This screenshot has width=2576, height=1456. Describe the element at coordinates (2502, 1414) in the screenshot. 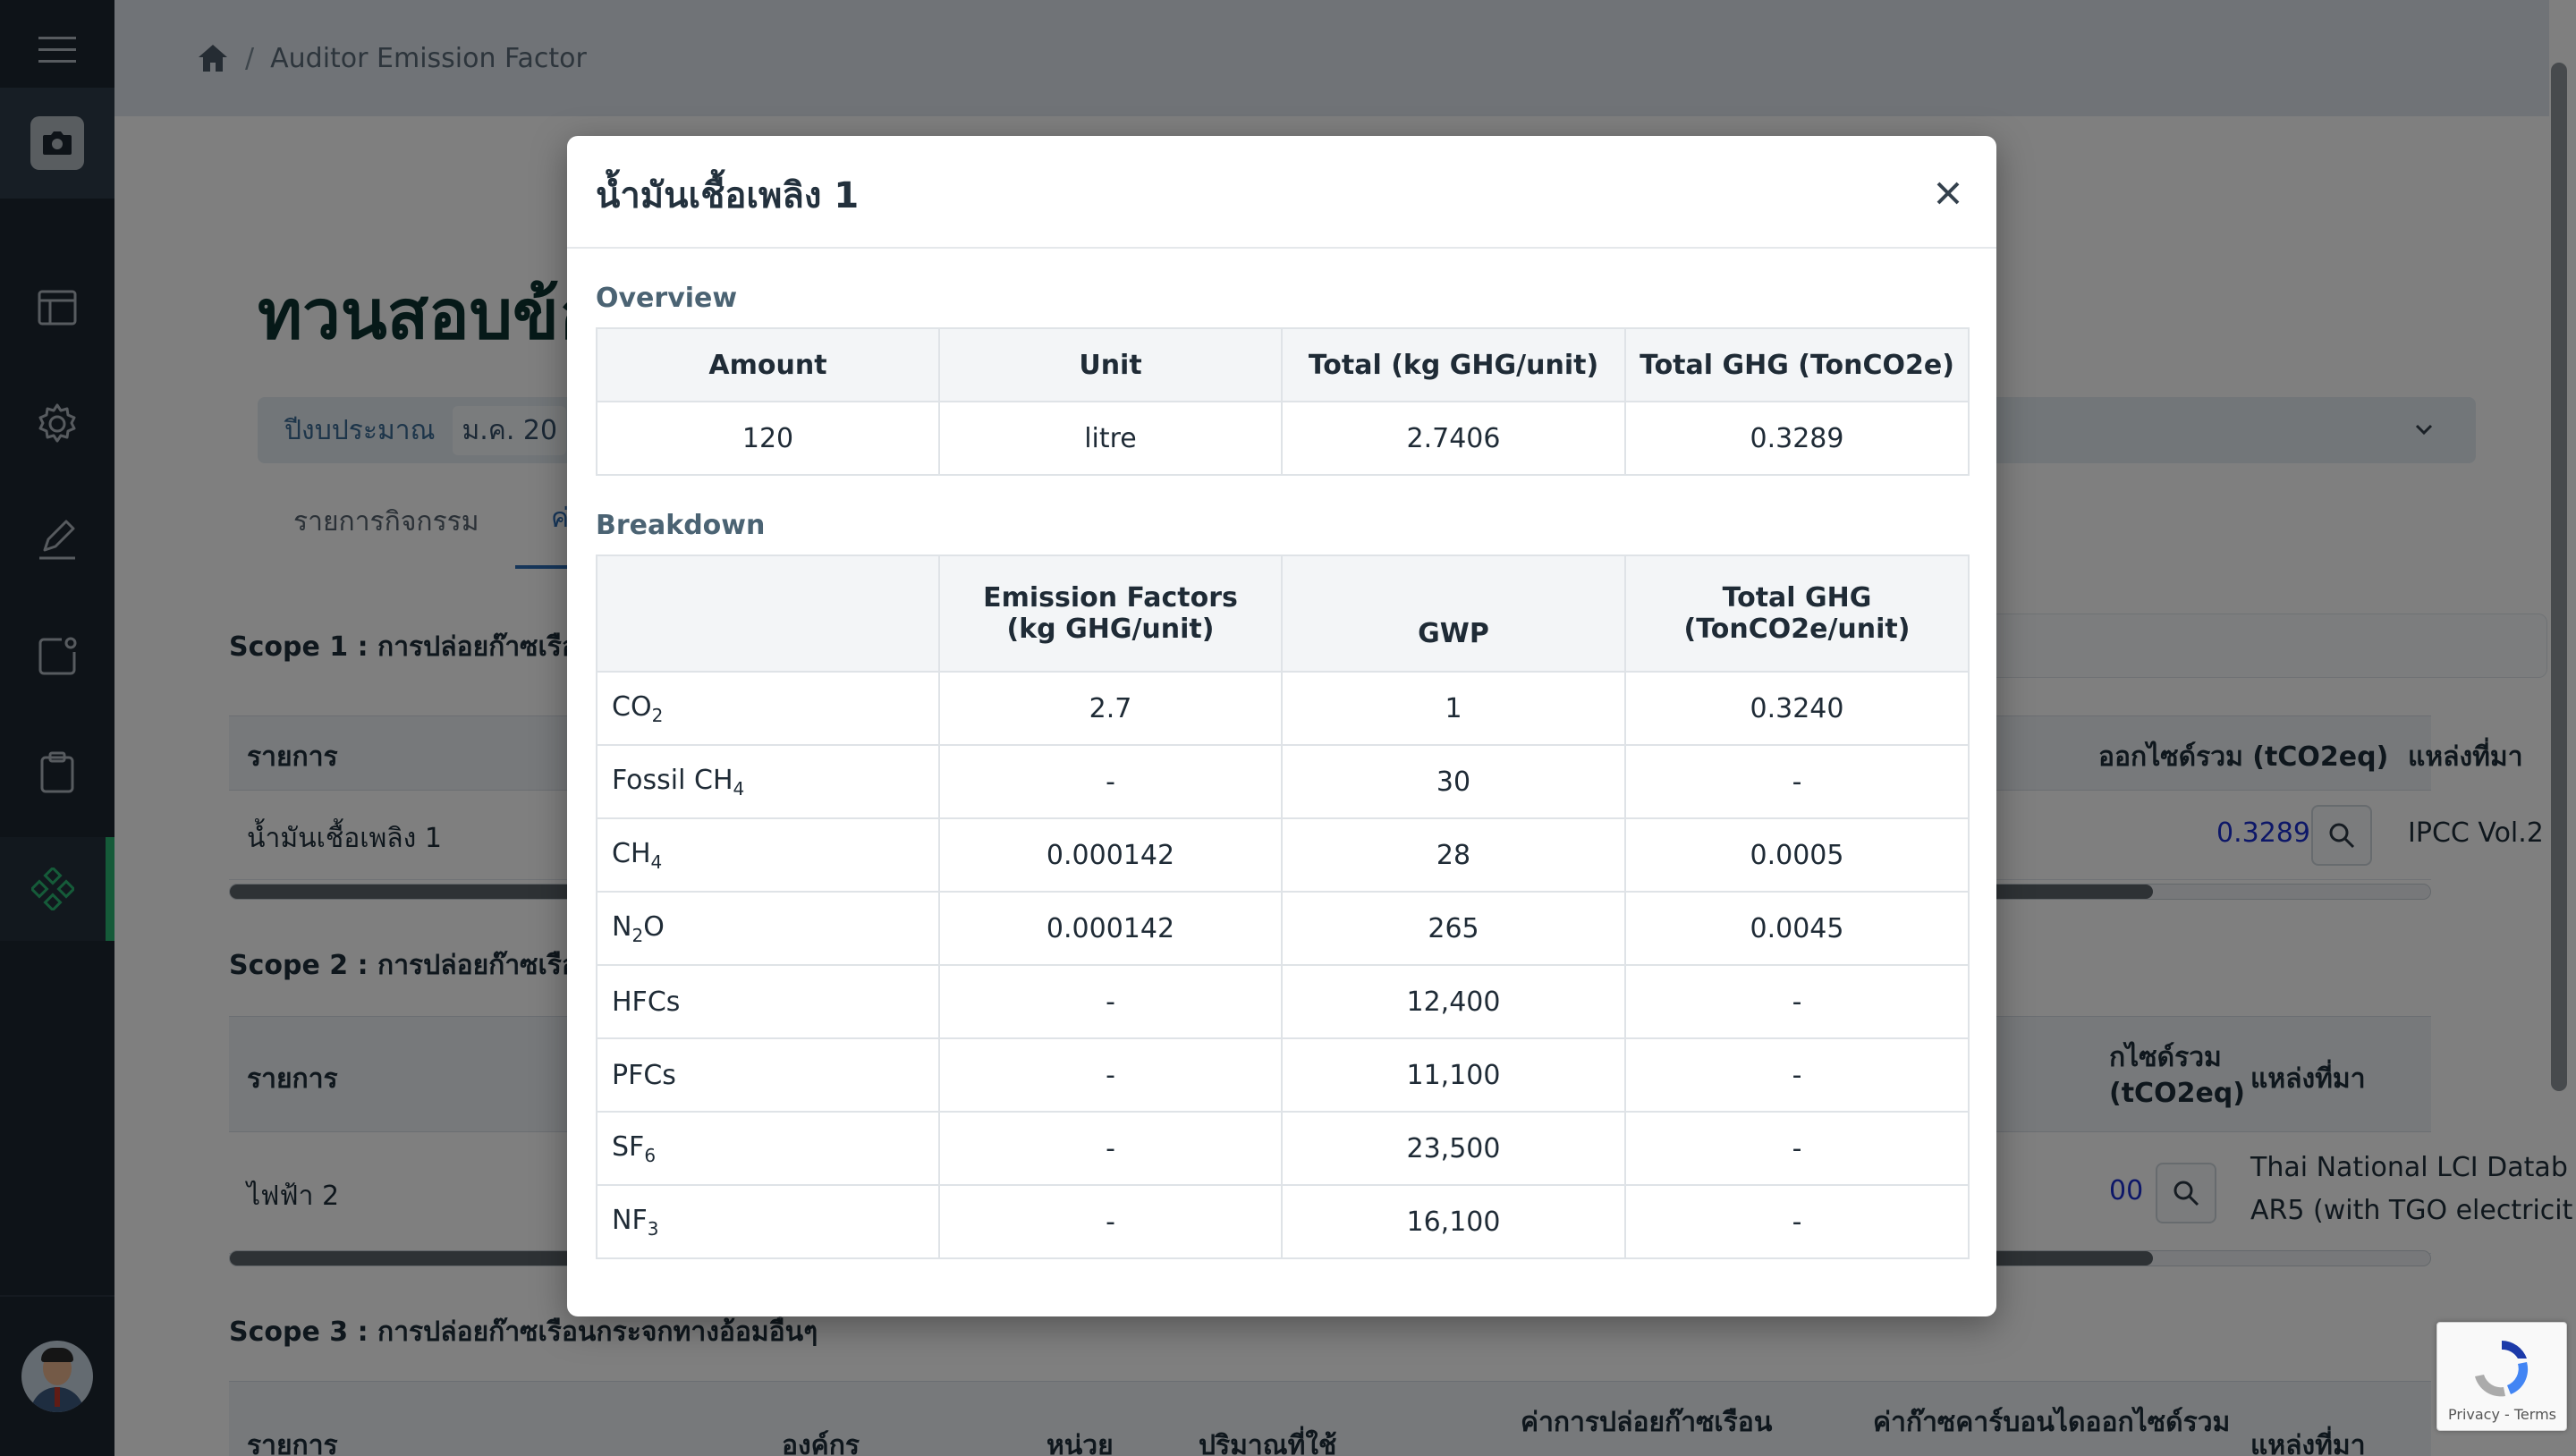

I see `recaptcha-links: Privacy - Terms` at that location.